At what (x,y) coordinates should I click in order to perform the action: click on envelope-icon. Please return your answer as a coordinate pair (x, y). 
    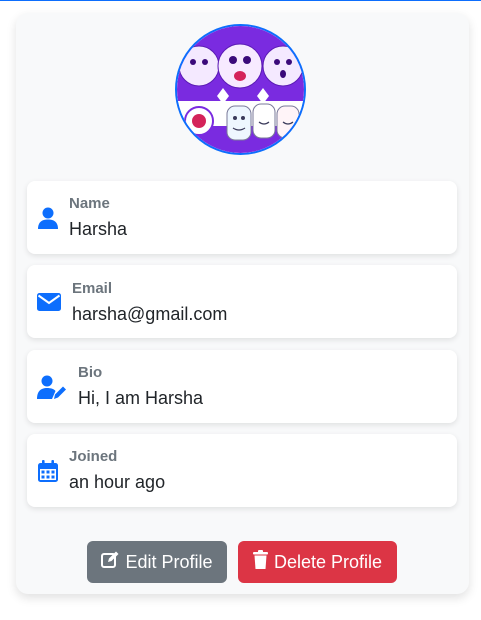
    Looking at the image, I should click on (49, 301).